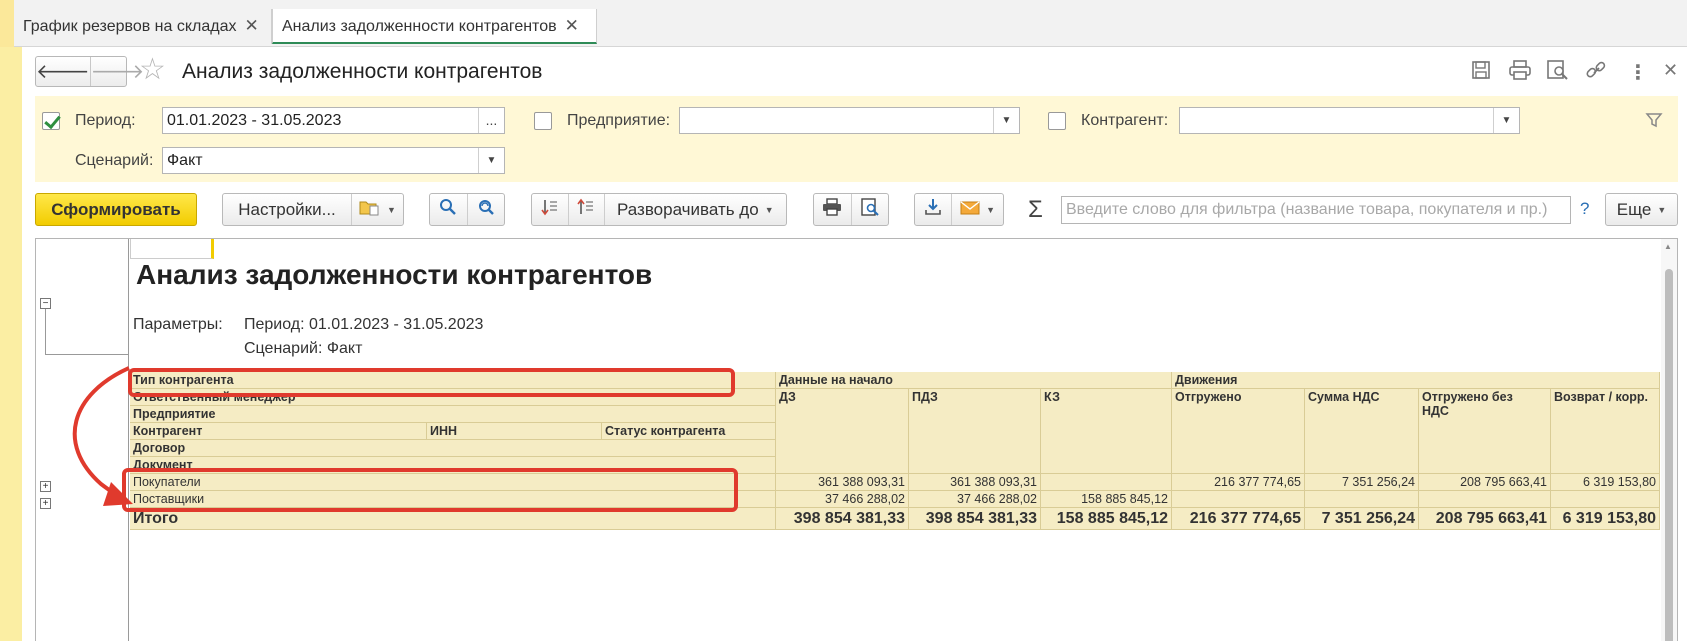 Image resolution: width=1687 pixels, height=641 pixels. I want to click on sort-down-icon, so click(550, 209).